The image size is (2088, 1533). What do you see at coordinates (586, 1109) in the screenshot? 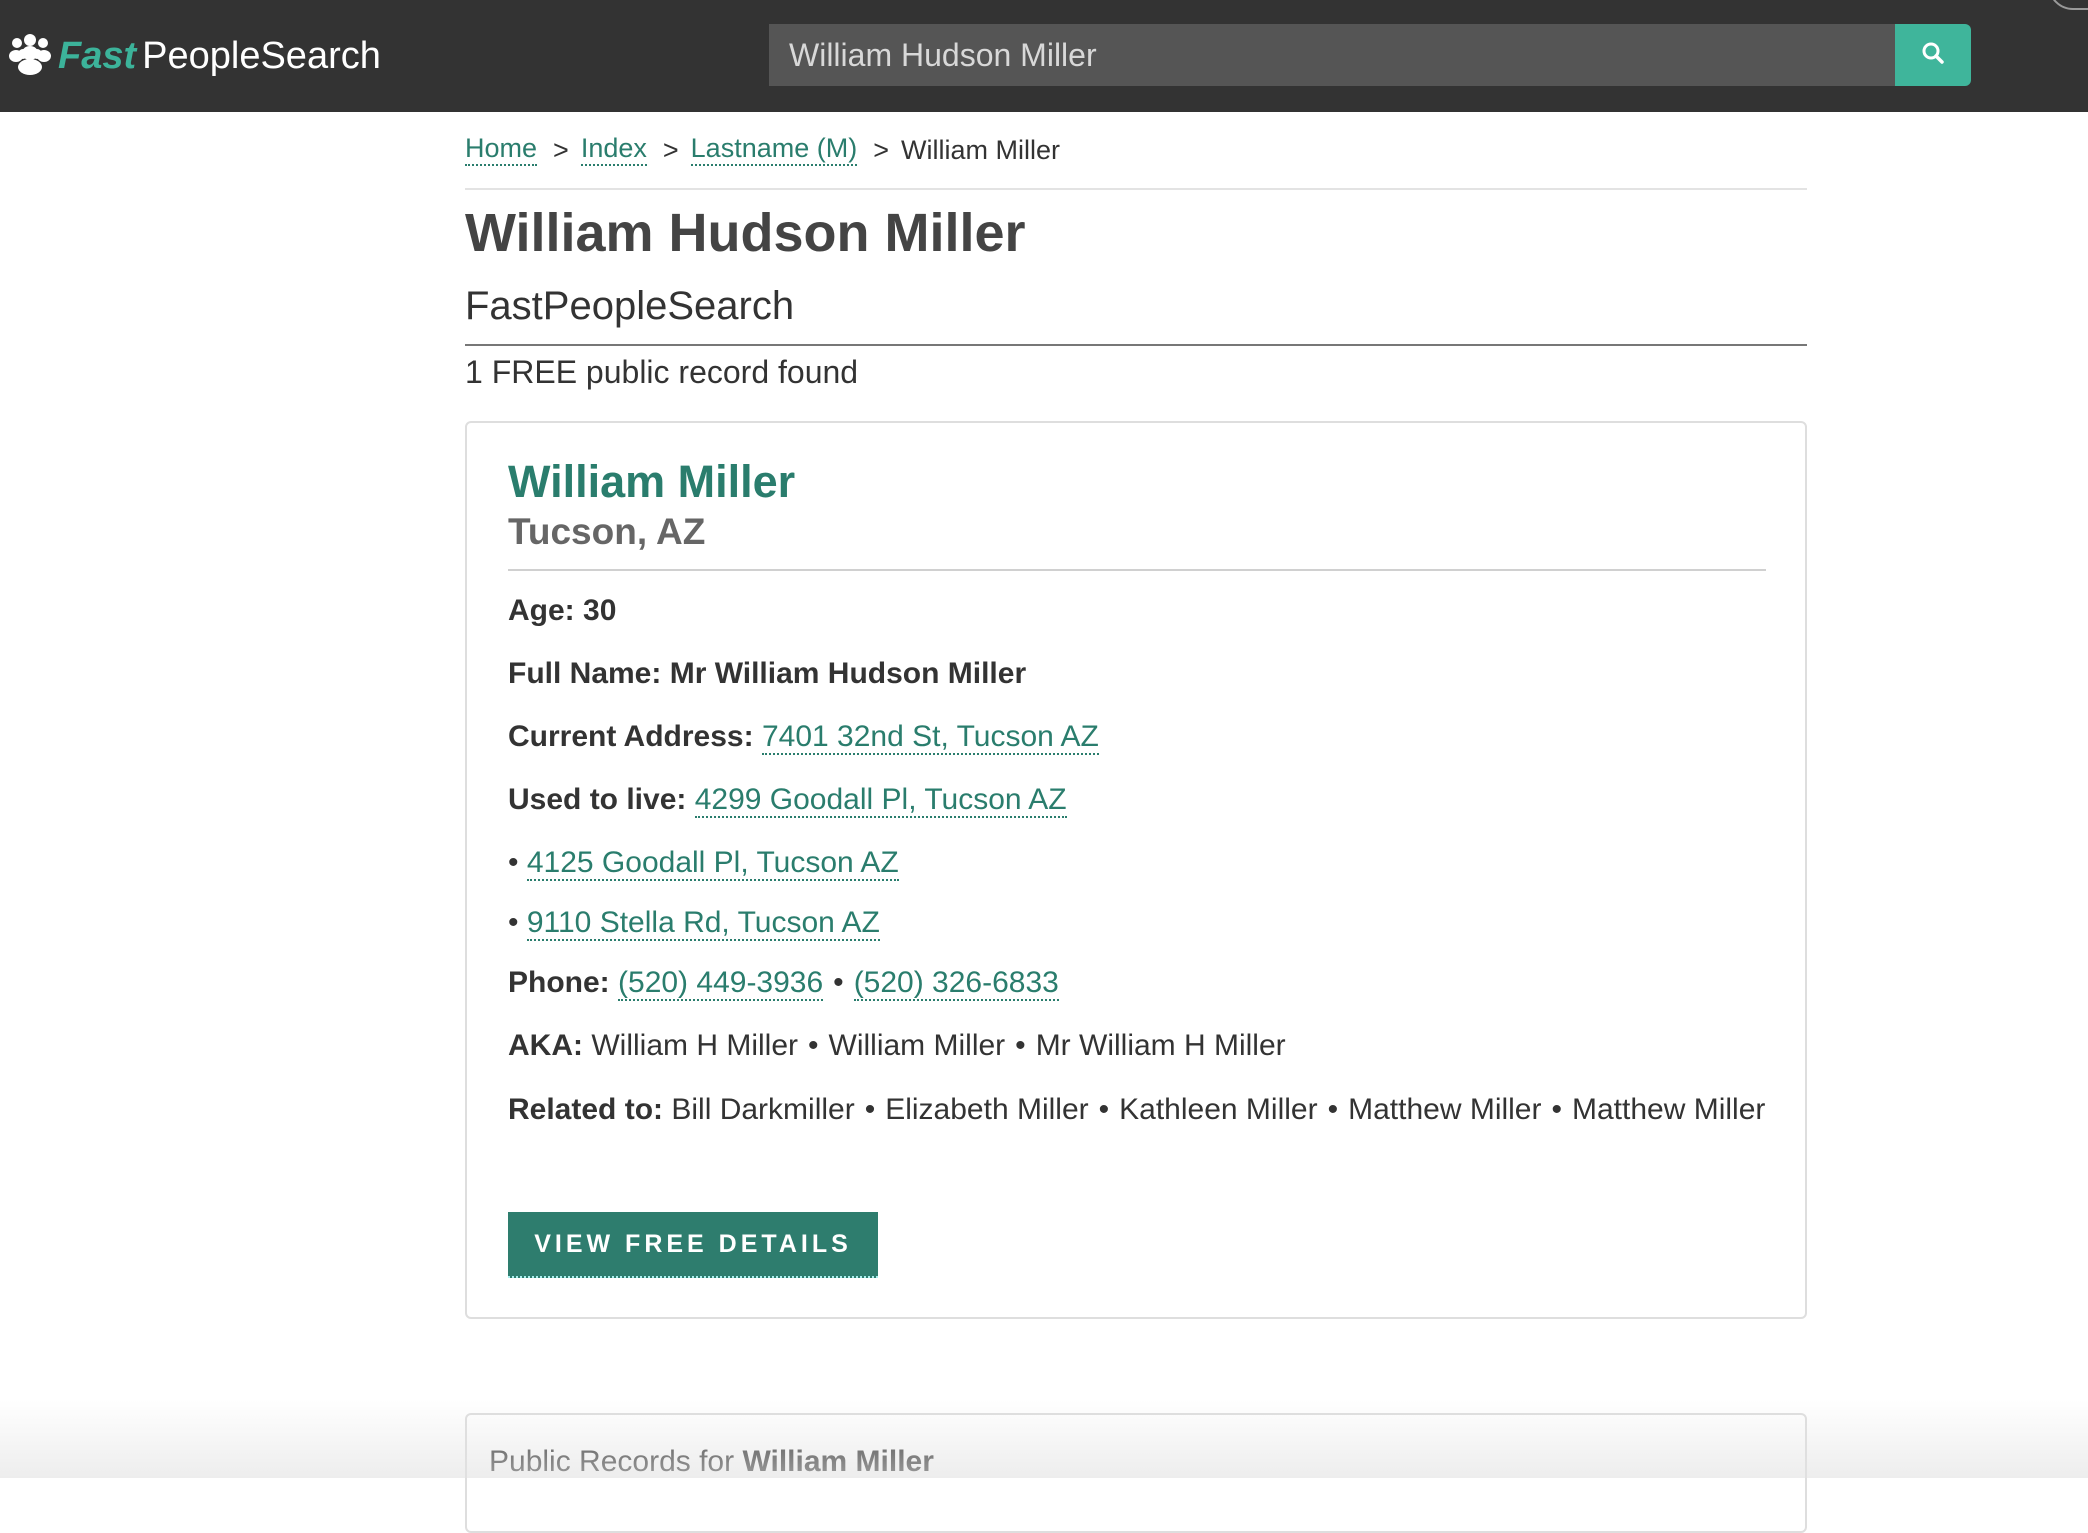
I see `related-label: Related to:` at bounding box center [586, 1109].